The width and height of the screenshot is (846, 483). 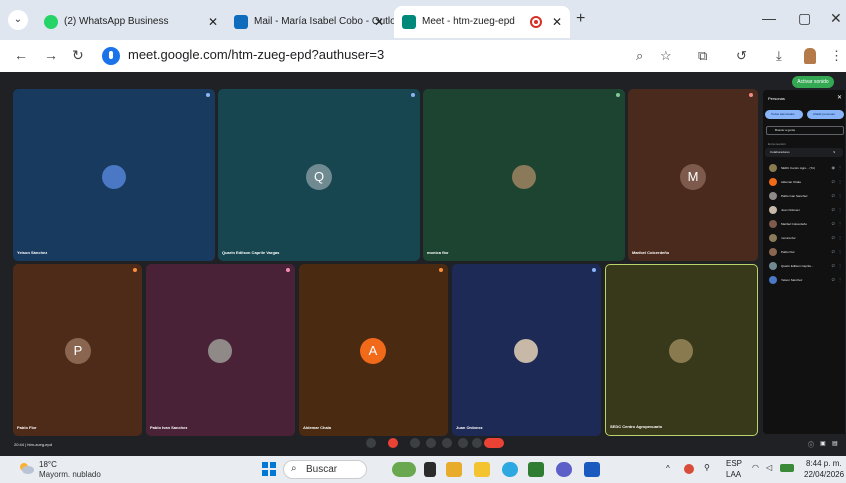 What do you see at coordinates (564, 469) in the screenshot?
I see `copilot-icon` at bounding box center [564, 469].